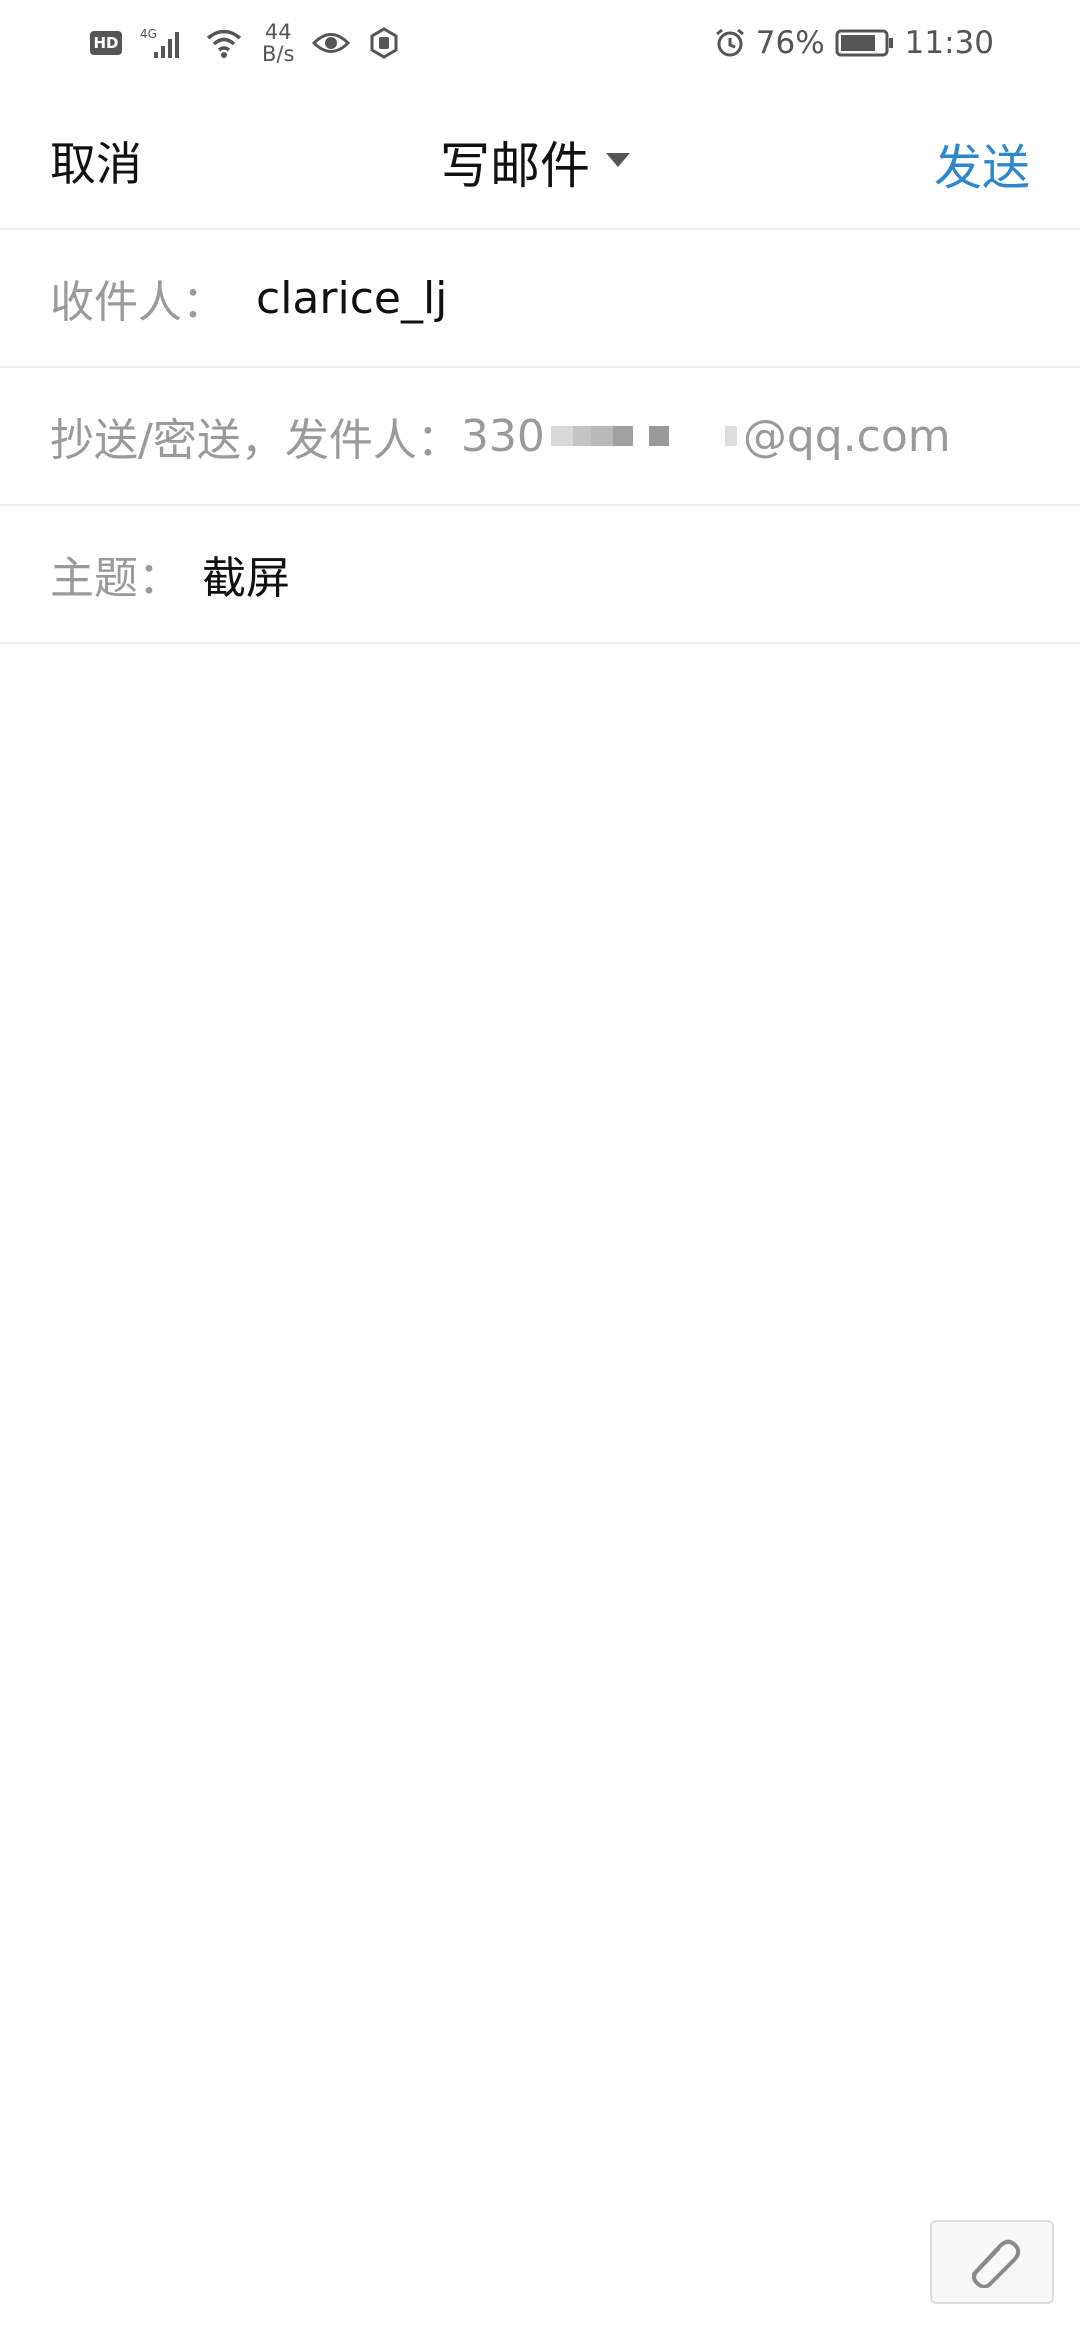  Describe the element at coordinates (163, 43) in the screenshot. I see `cellular-signal-icon: 4G` at that location.